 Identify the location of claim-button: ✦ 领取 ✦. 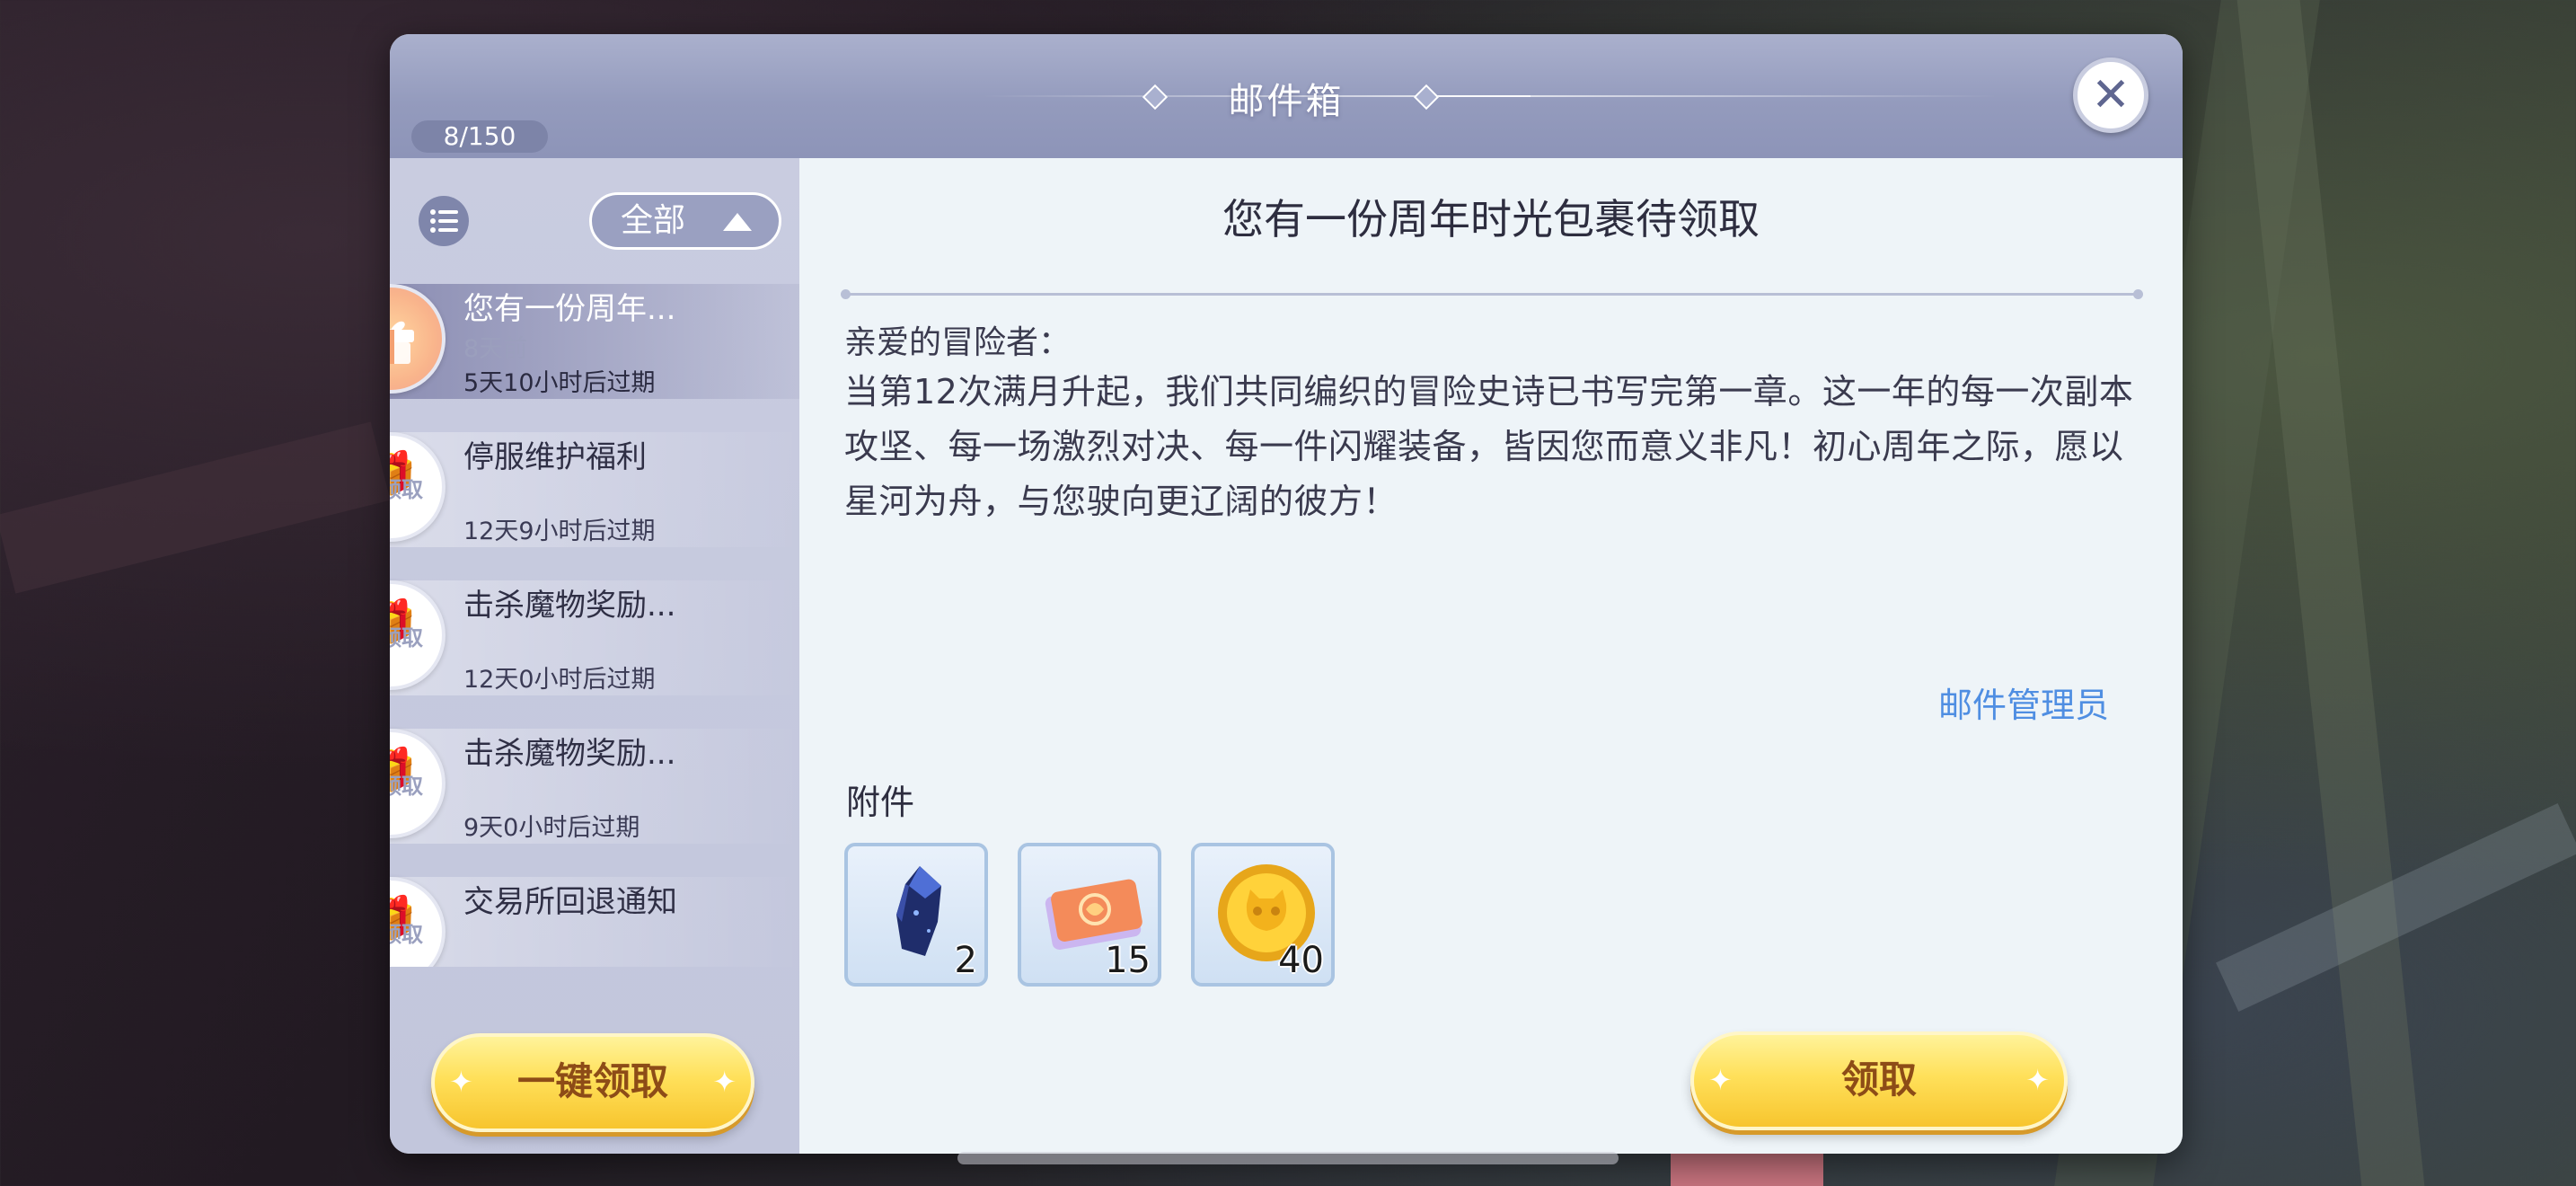
(1879, 1080).